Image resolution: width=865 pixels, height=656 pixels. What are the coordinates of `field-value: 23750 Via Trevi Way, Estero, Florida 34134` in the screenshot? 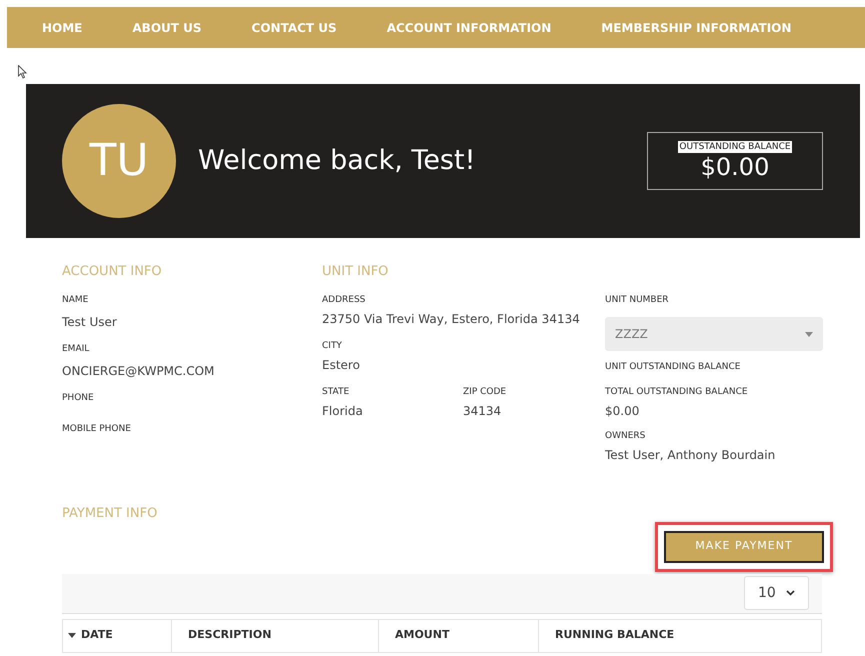 It's located at (451, 319).